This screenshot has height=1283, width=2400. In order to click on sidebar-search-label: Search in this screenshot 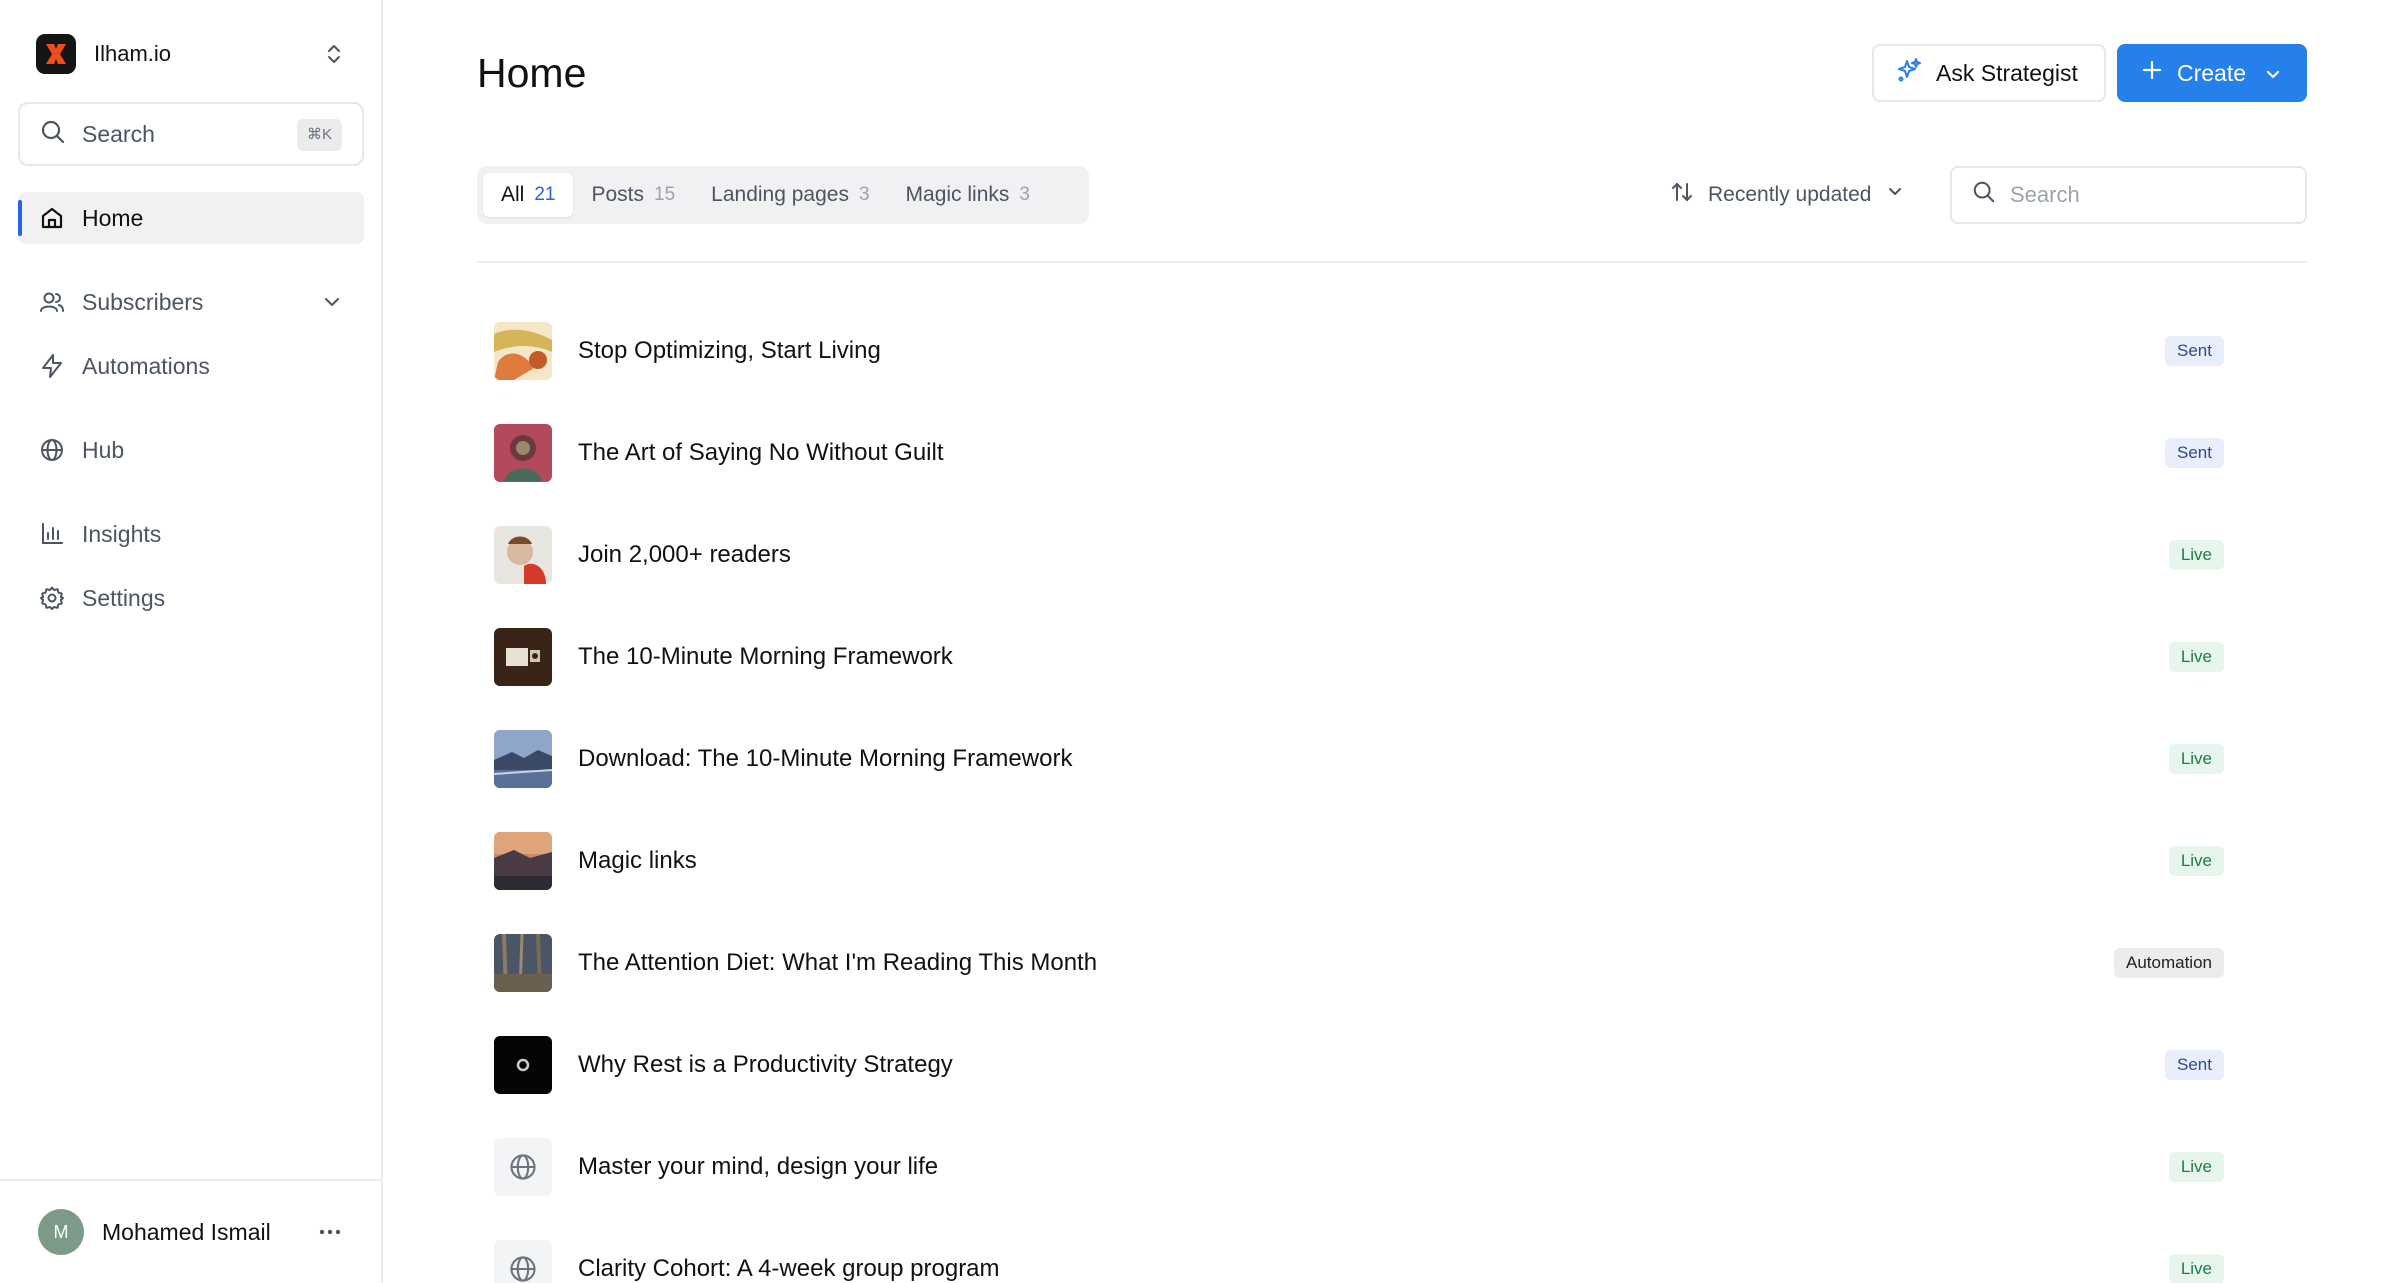, I will do `click(118, 133)`.